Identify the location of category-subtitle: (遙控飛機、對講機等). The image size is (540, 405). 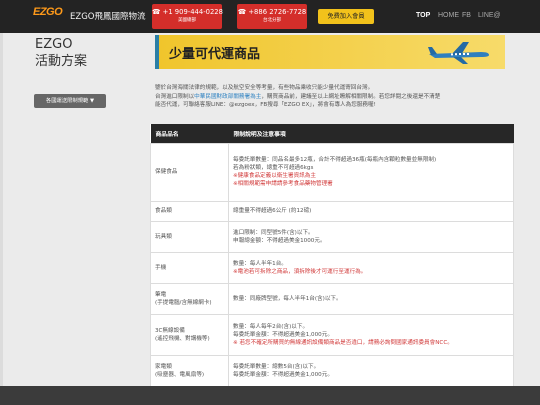
(182, 338).